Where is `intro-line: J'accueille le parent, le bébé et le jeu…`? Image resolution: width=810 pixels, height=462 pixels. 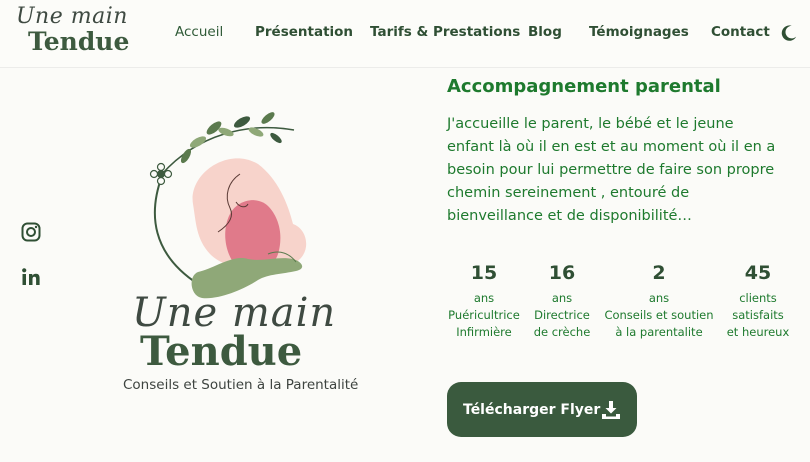
intro-line: J'accueille le parent, le bébé et le jeu… is located at coordinates (590, 124).